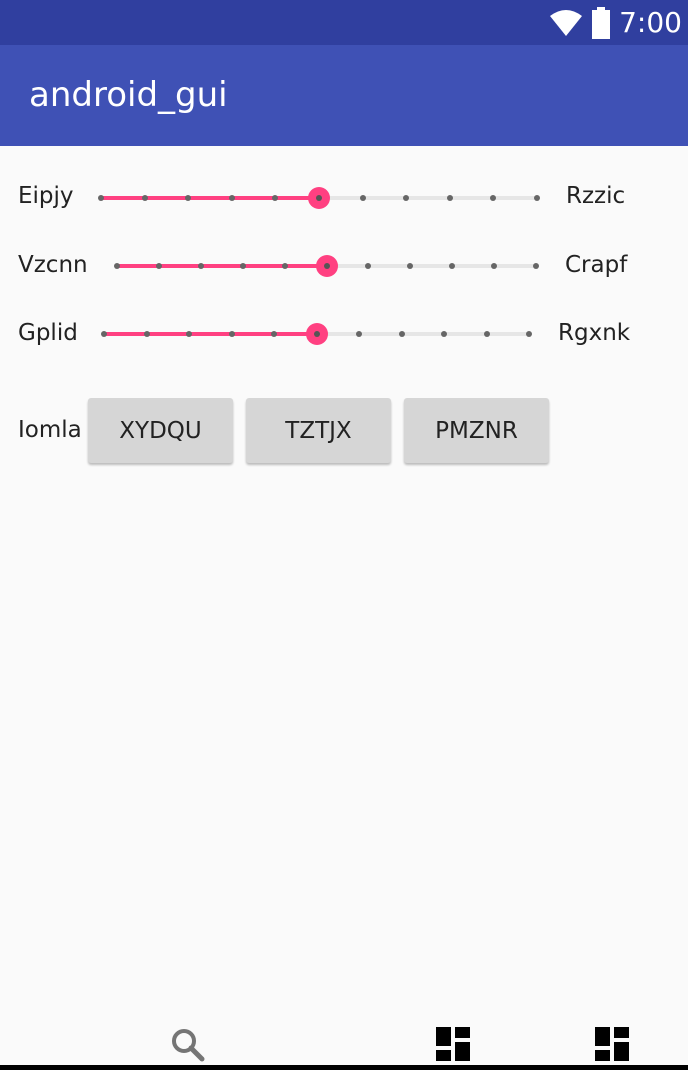 This screenshot has width=688, height=1070. I want to click on status-time: 7:00, so click(650, 22).